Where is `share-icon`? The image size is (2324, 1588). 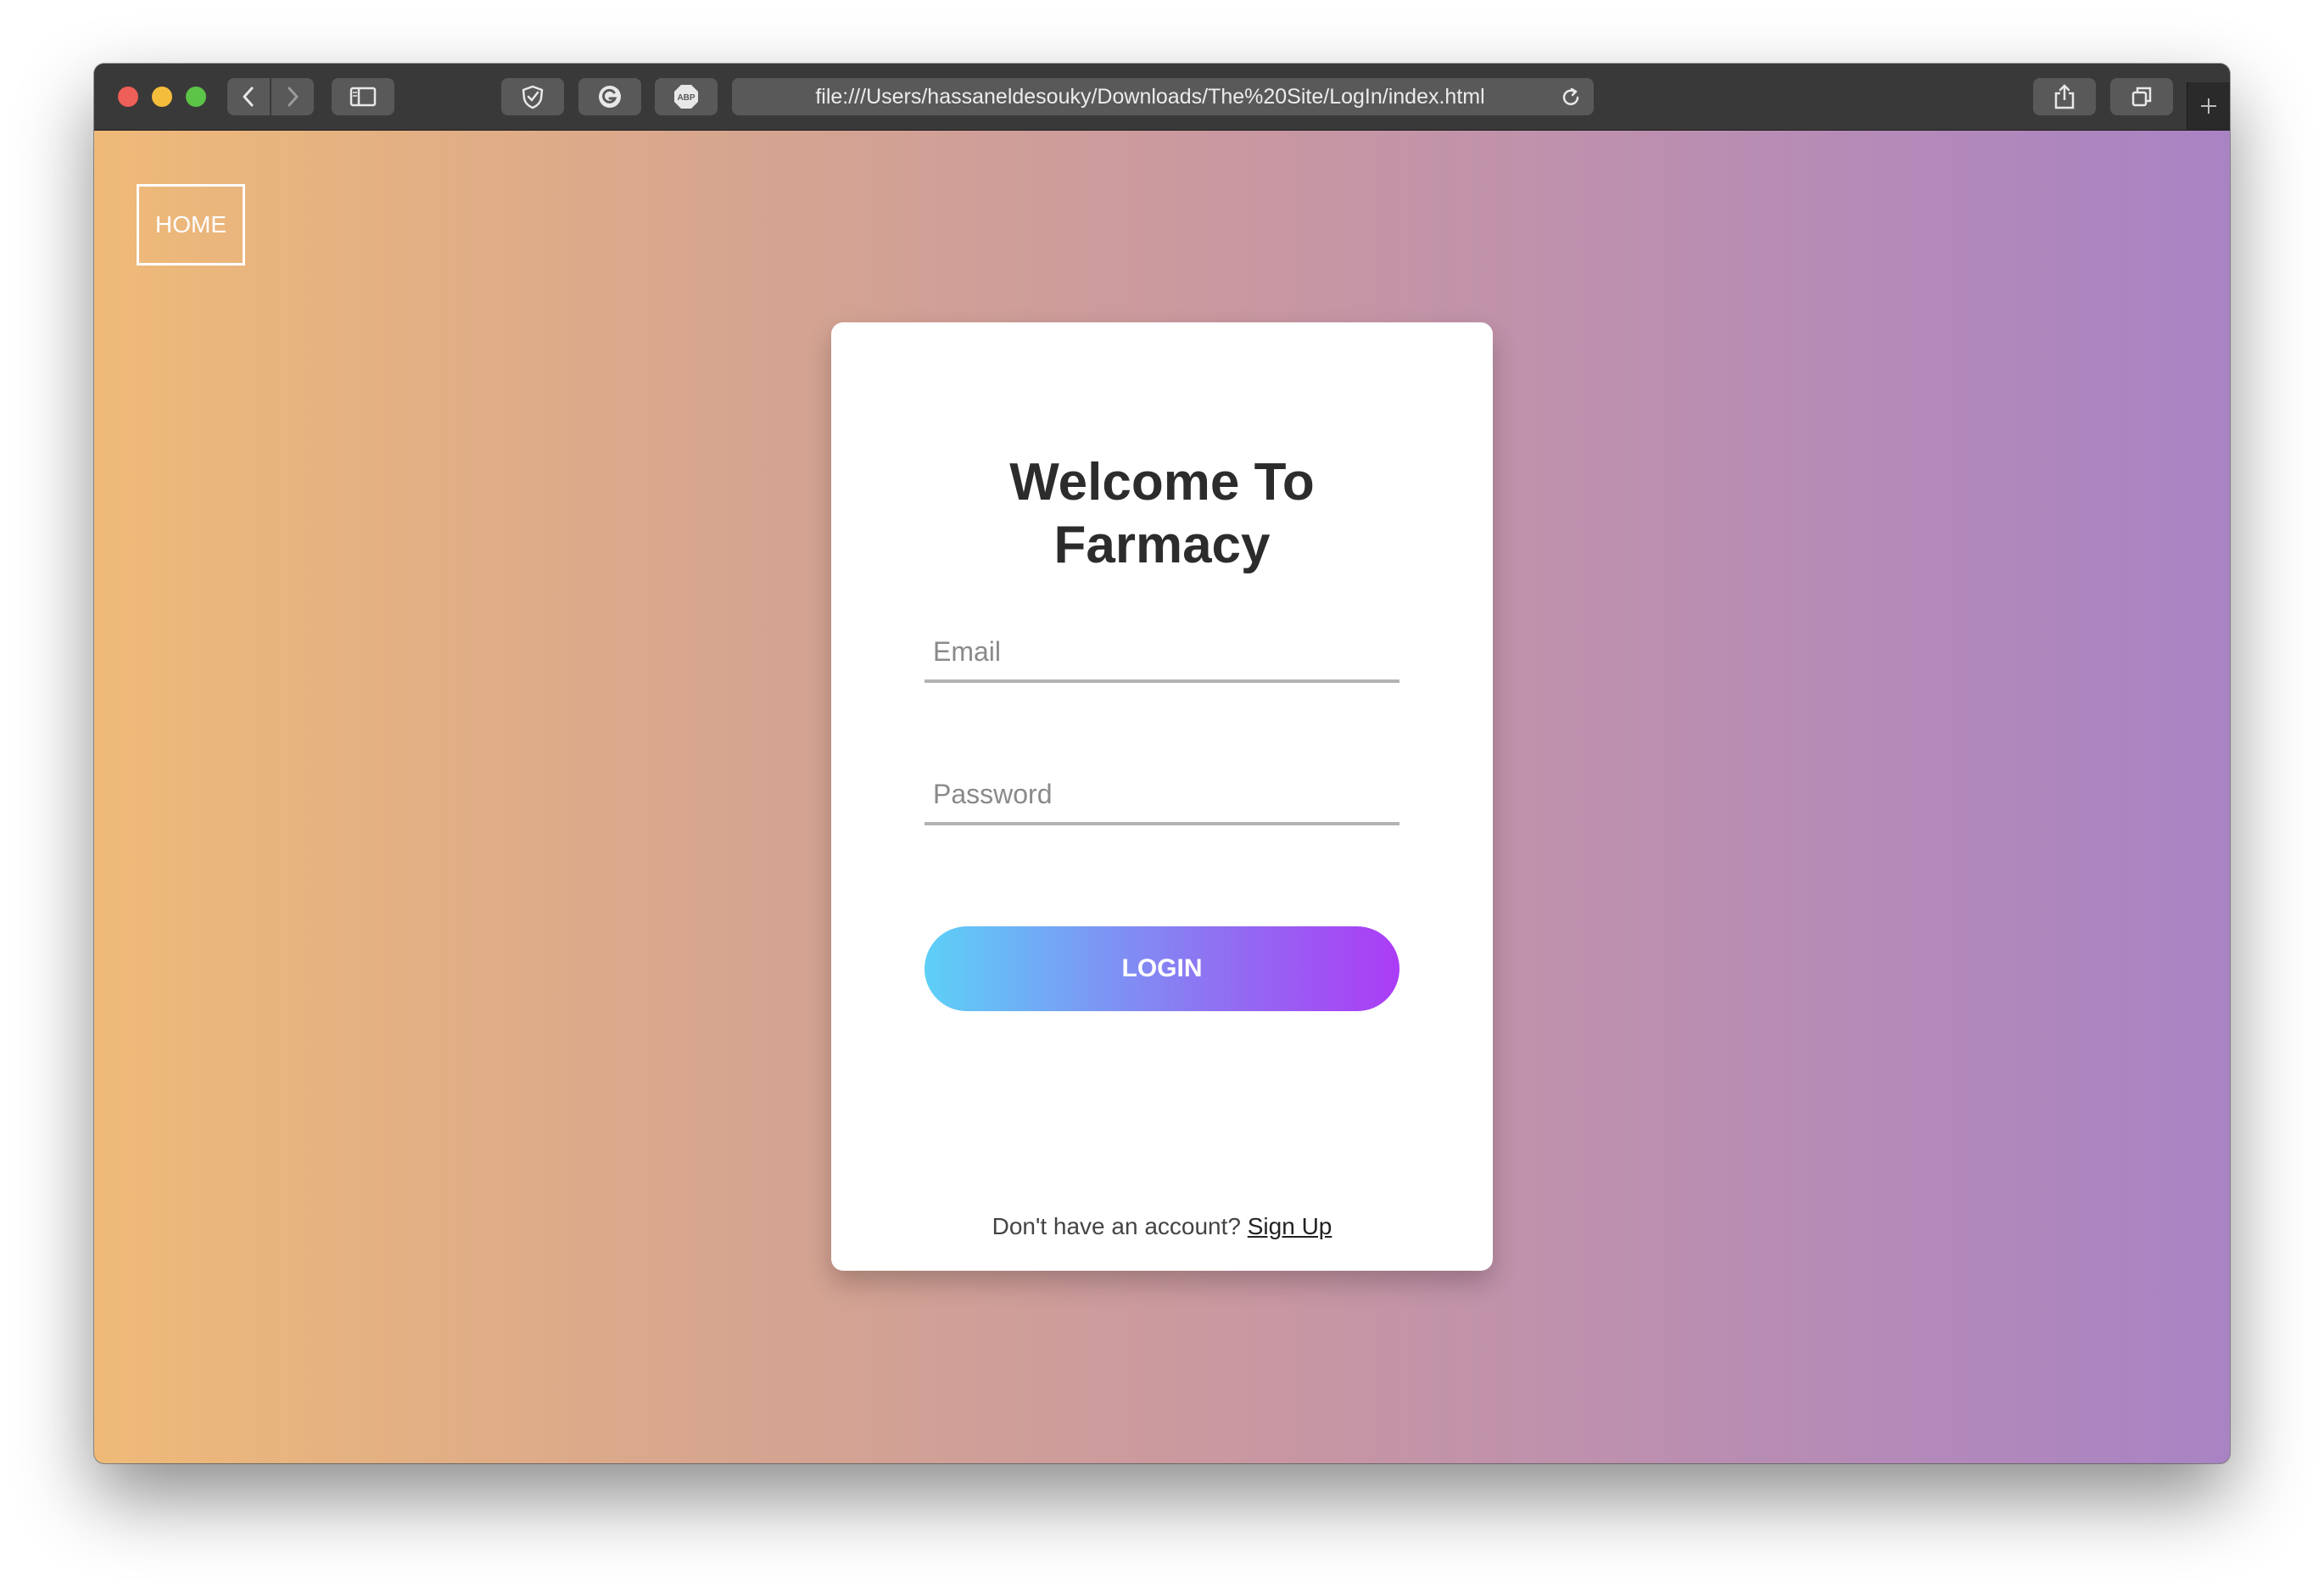 share-icon is located at coordinates (2064, 96).